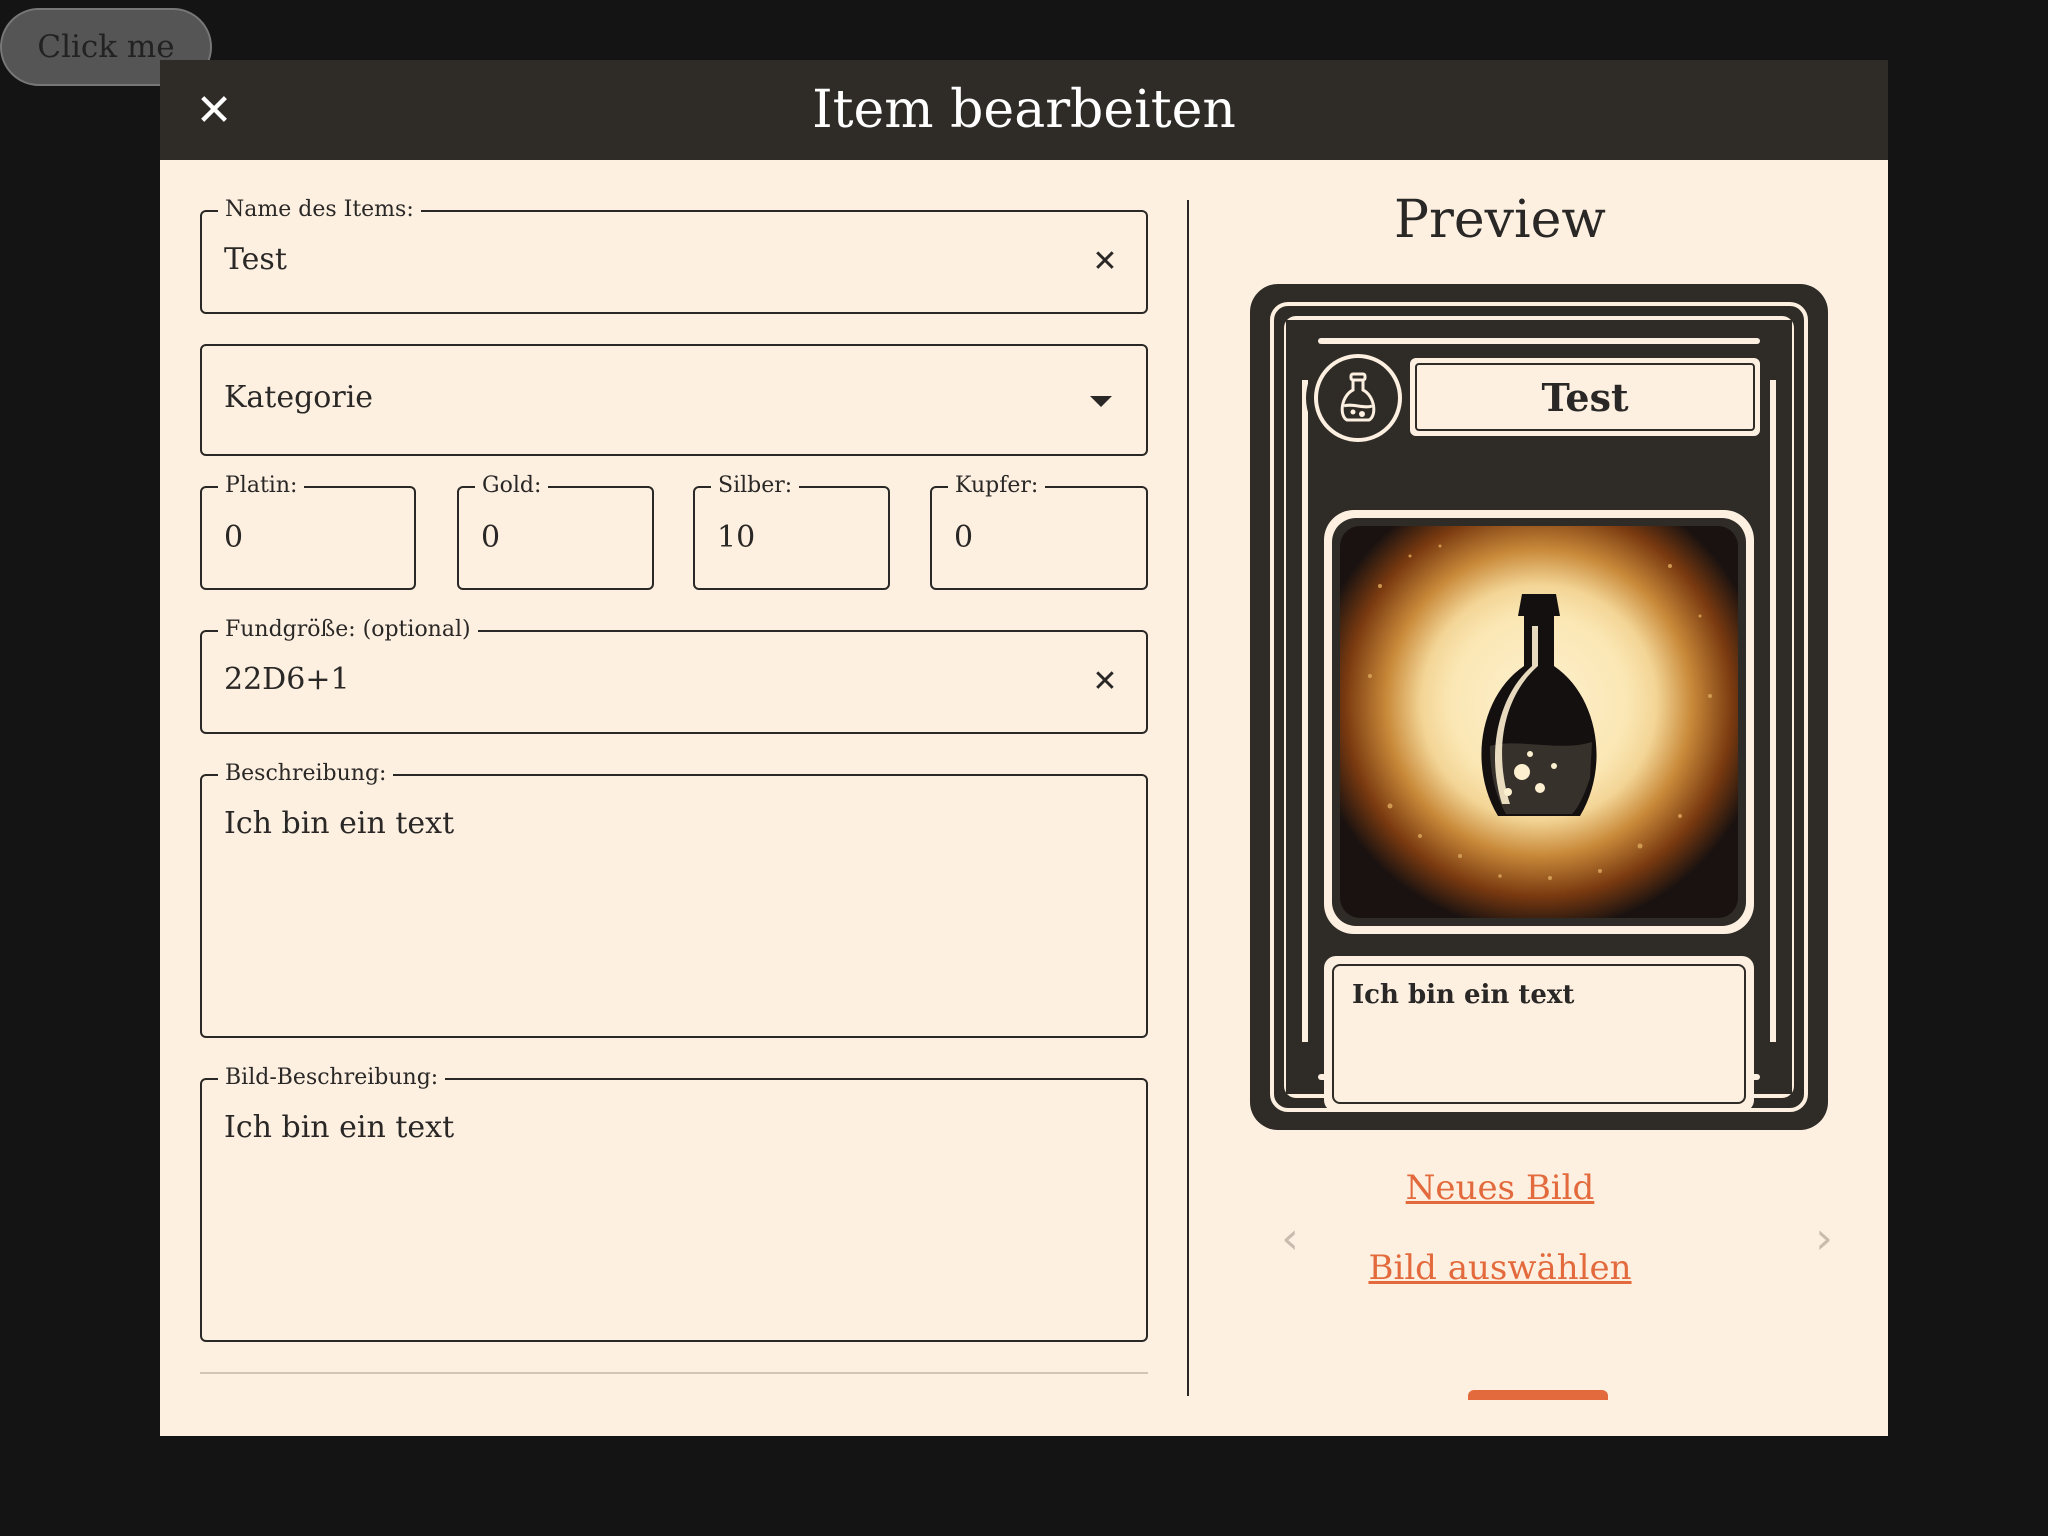 The image size is (2048, 1536). What do you see at coordinates (1824, 1238) in the screenshot?
I see `chevron-right-icon: ›` at bounding box center [1824, 1238].